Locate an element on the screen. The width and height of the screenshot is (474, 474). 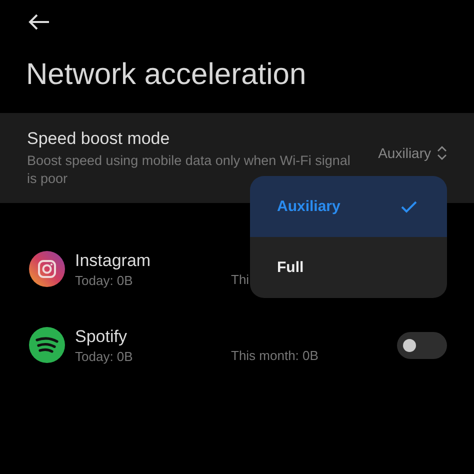
menu-option: Auxiliary is located at coordinates (348, 206).